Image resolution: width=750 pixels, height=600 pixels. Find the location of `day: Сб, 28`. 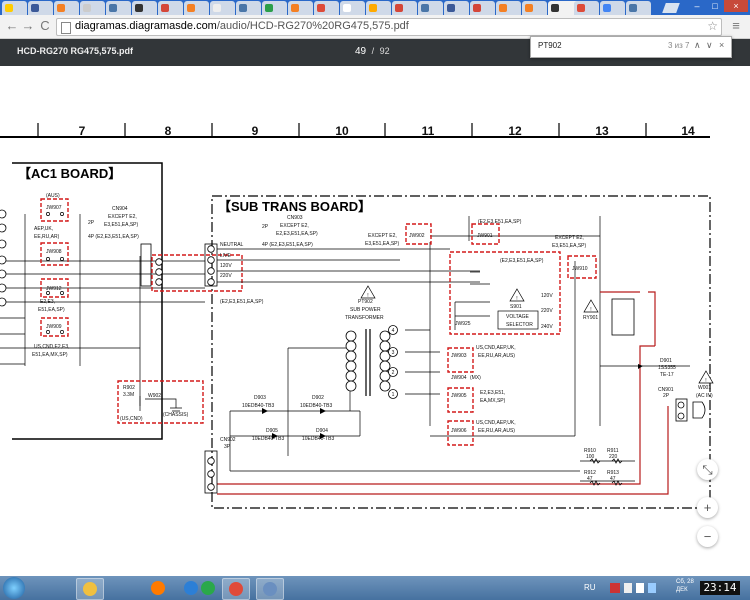

day: Сб, 28 is located at coordinates (685, 582).